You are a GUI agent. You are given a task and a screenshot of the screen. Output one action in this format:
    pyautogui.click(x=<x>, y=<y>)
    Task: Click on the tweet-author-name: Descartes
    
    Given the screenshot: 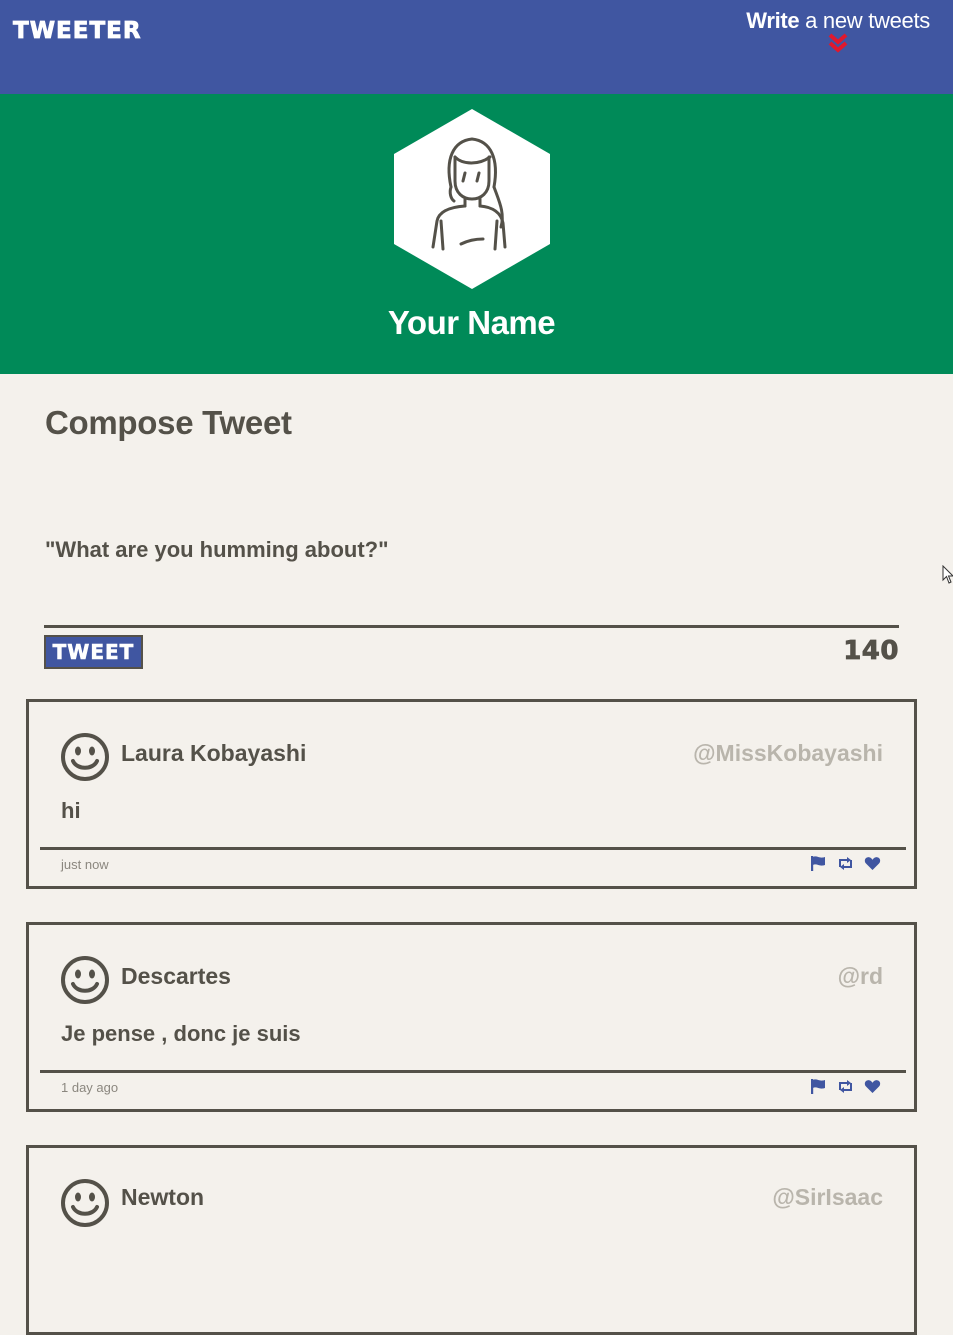 What is the action you would take?
    pyautogui.click(x=176, y=976)
    